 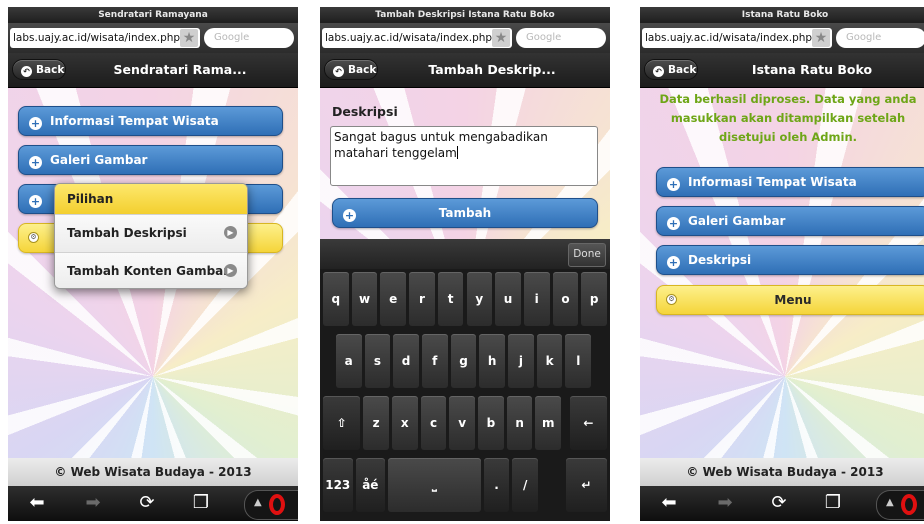 What do you see at coordinates (720, 260) in the screenshot?
I see `button-label: Deskripsi` at bounding box center [720, 260].